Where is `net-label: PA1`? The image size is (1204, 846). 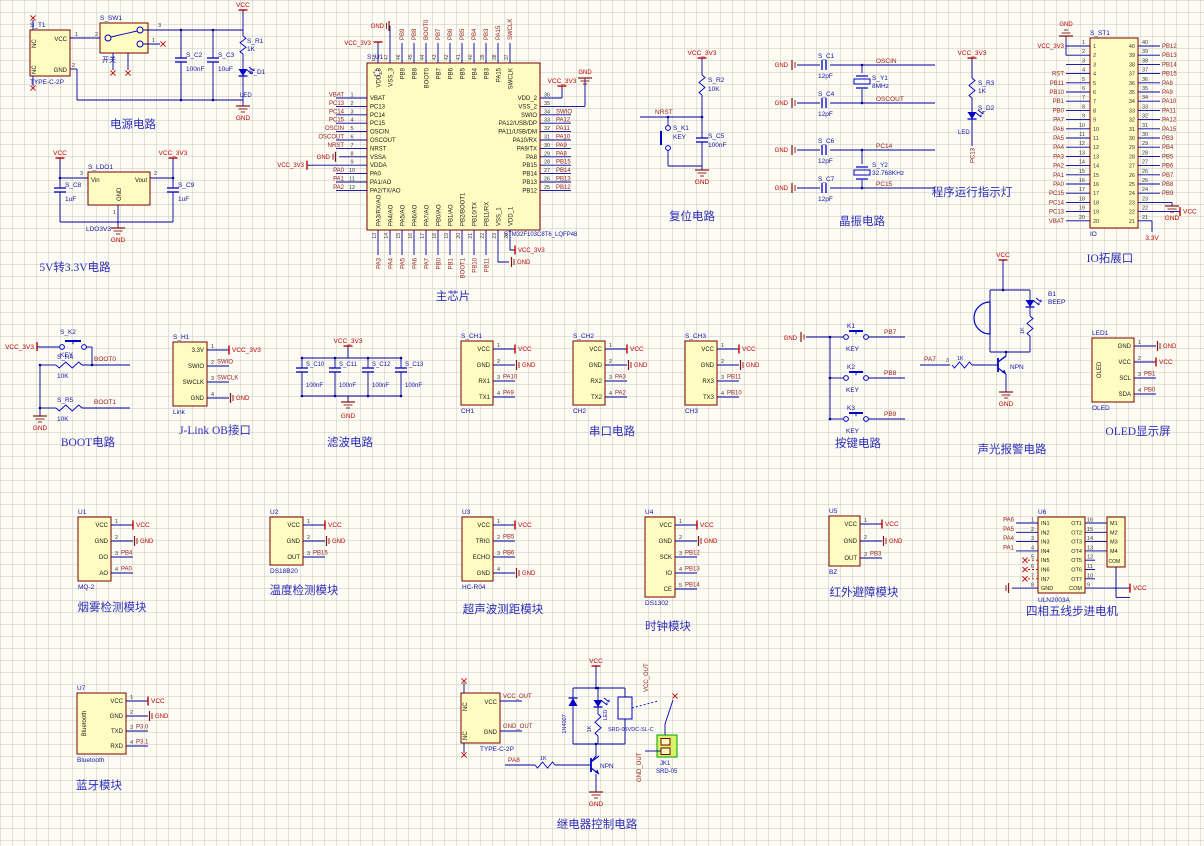 net-label: PA1 is located at coordinates (1059, 176).